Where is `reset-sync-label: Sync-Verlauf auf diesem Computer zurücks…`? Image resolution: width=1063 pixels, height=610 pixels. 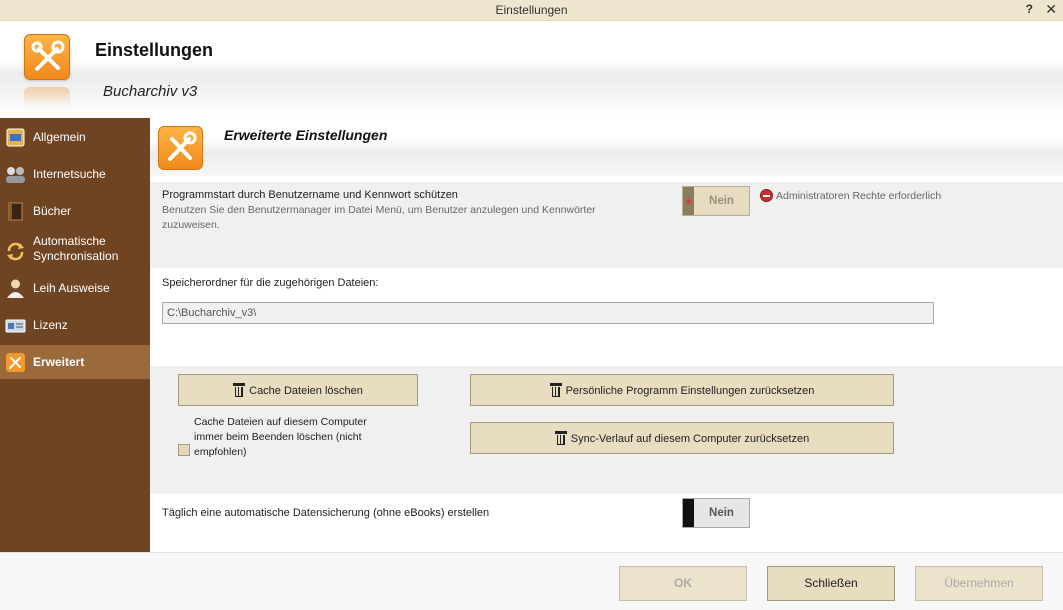
reset-sync-label: Sync-Verlauf auf diesem Computer zurücks… is located at coordinates (690, 439).